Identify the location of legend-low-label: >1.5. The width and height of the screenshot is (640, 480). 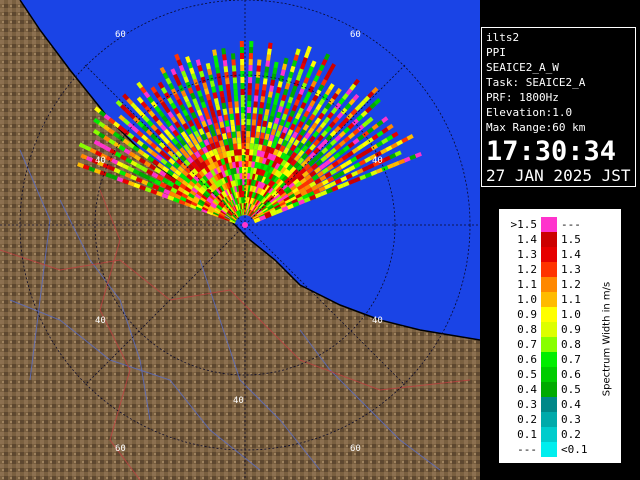
(524, 224).